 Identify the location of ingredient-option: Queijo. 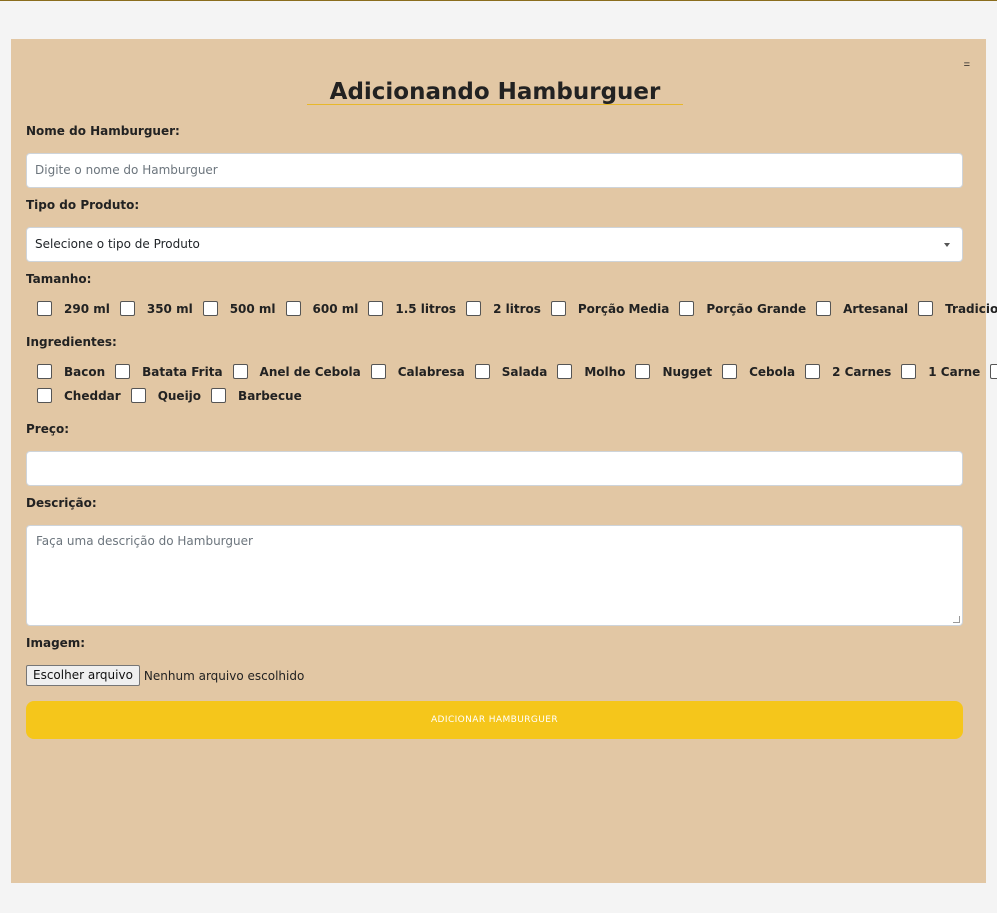
(166, 395).